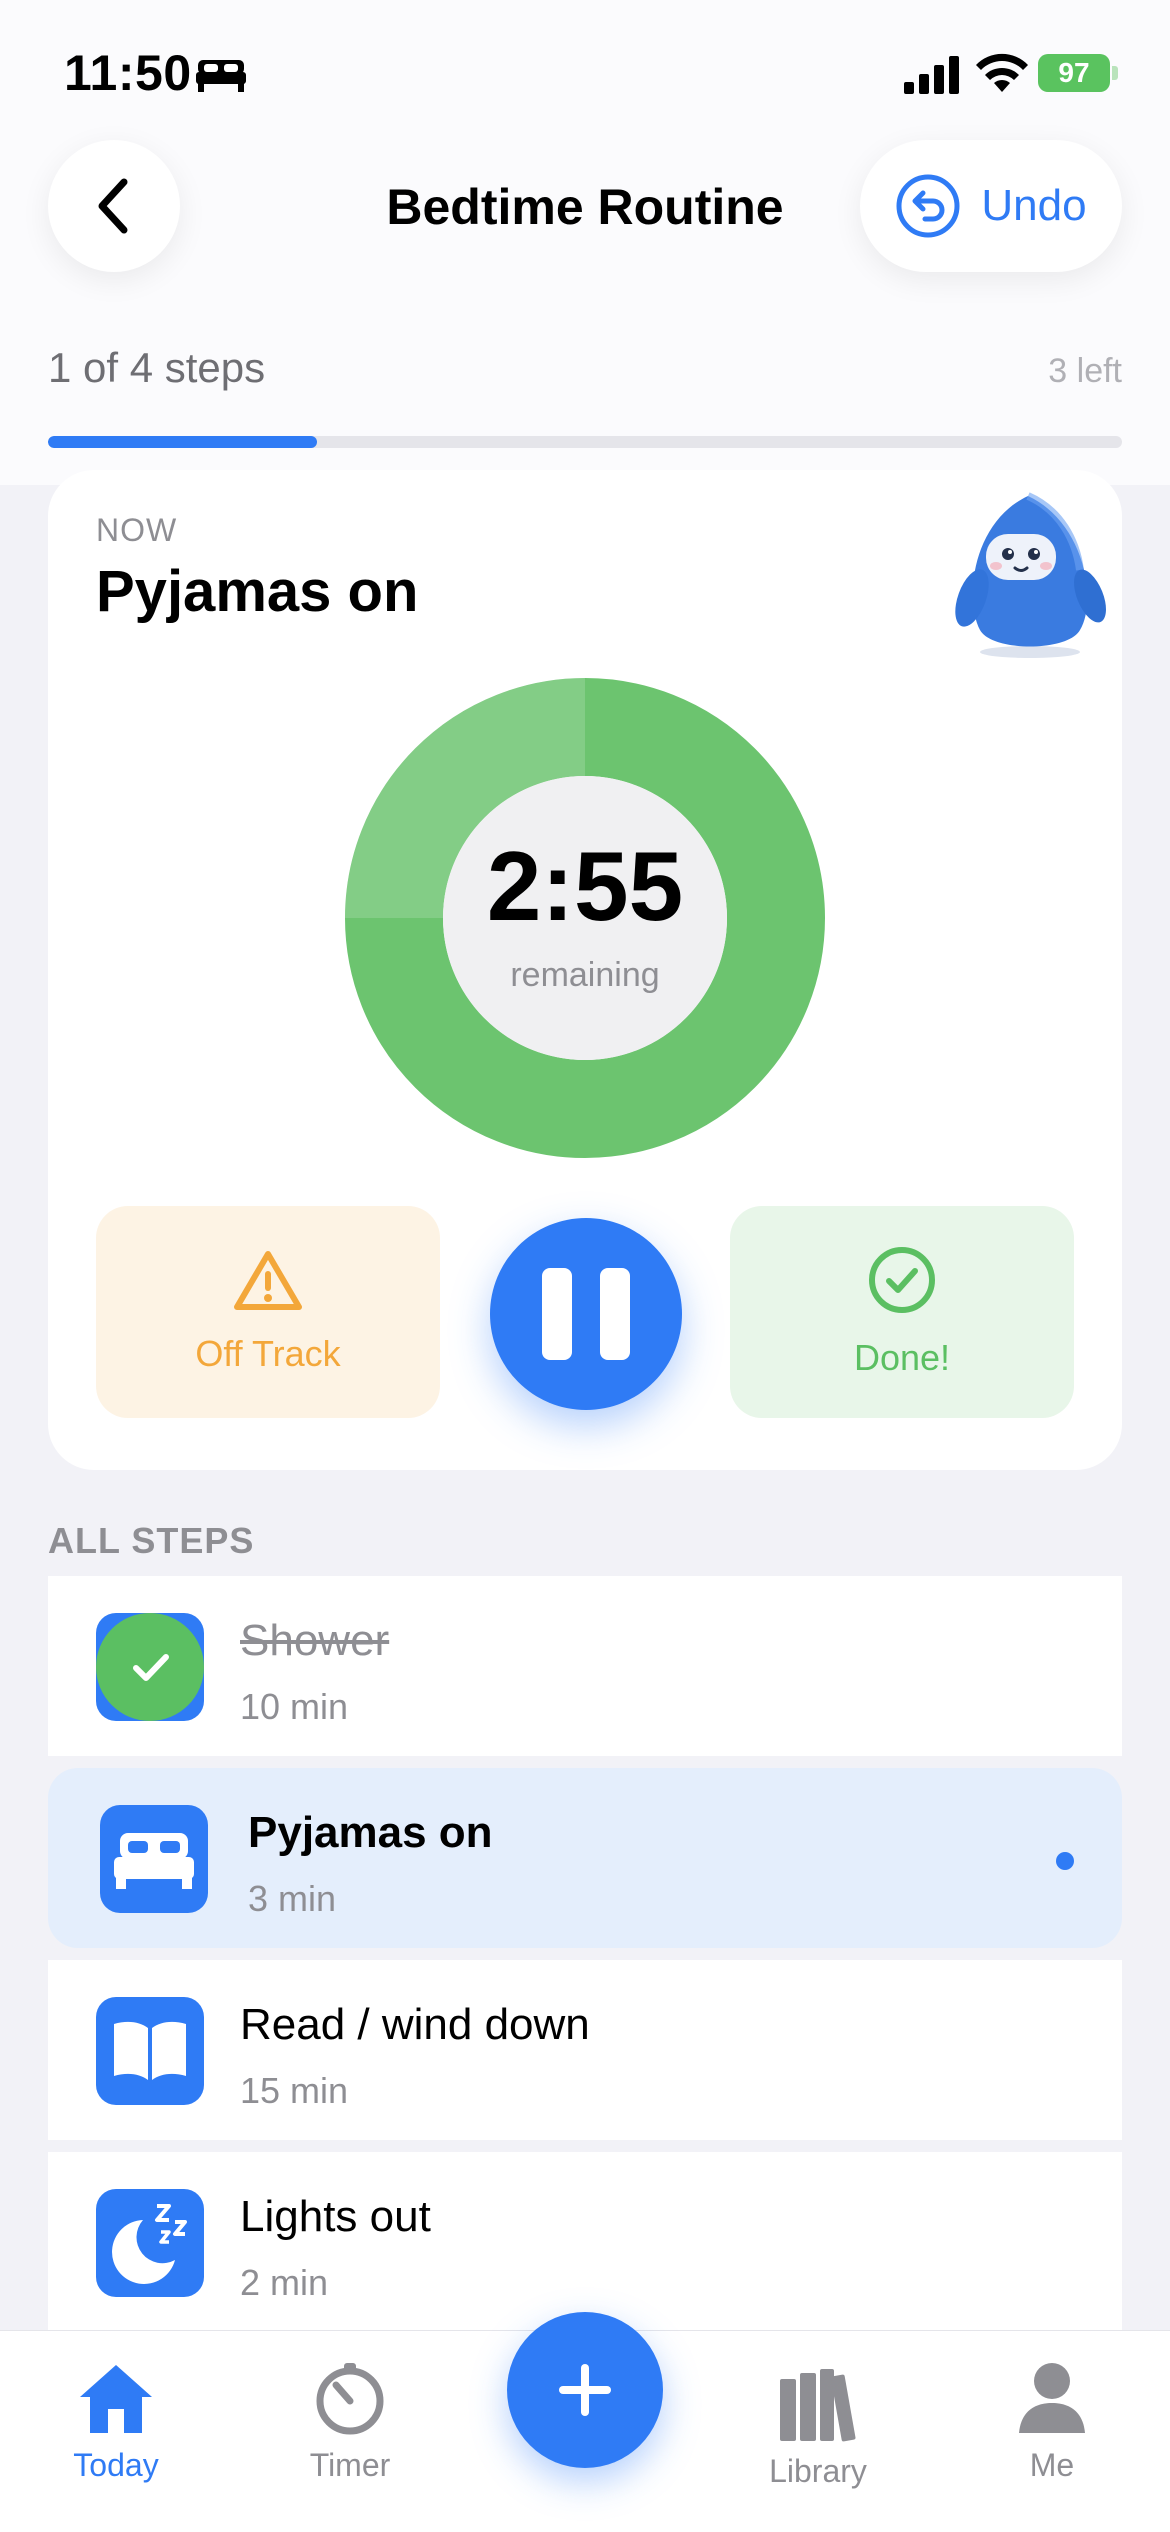 This screenshot has width=1170, height=2532. I want to click on all-steps-heading: ALL STEPS, so click(151, 1540).